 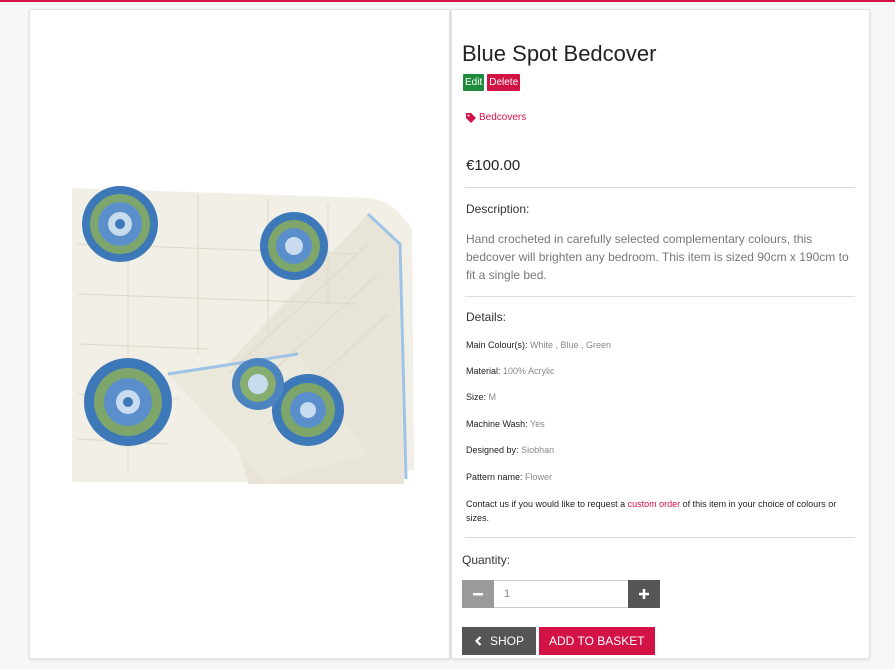 I want to click on detail-pattern-name: Pattern name: Flower, so click(x=509, y=477).